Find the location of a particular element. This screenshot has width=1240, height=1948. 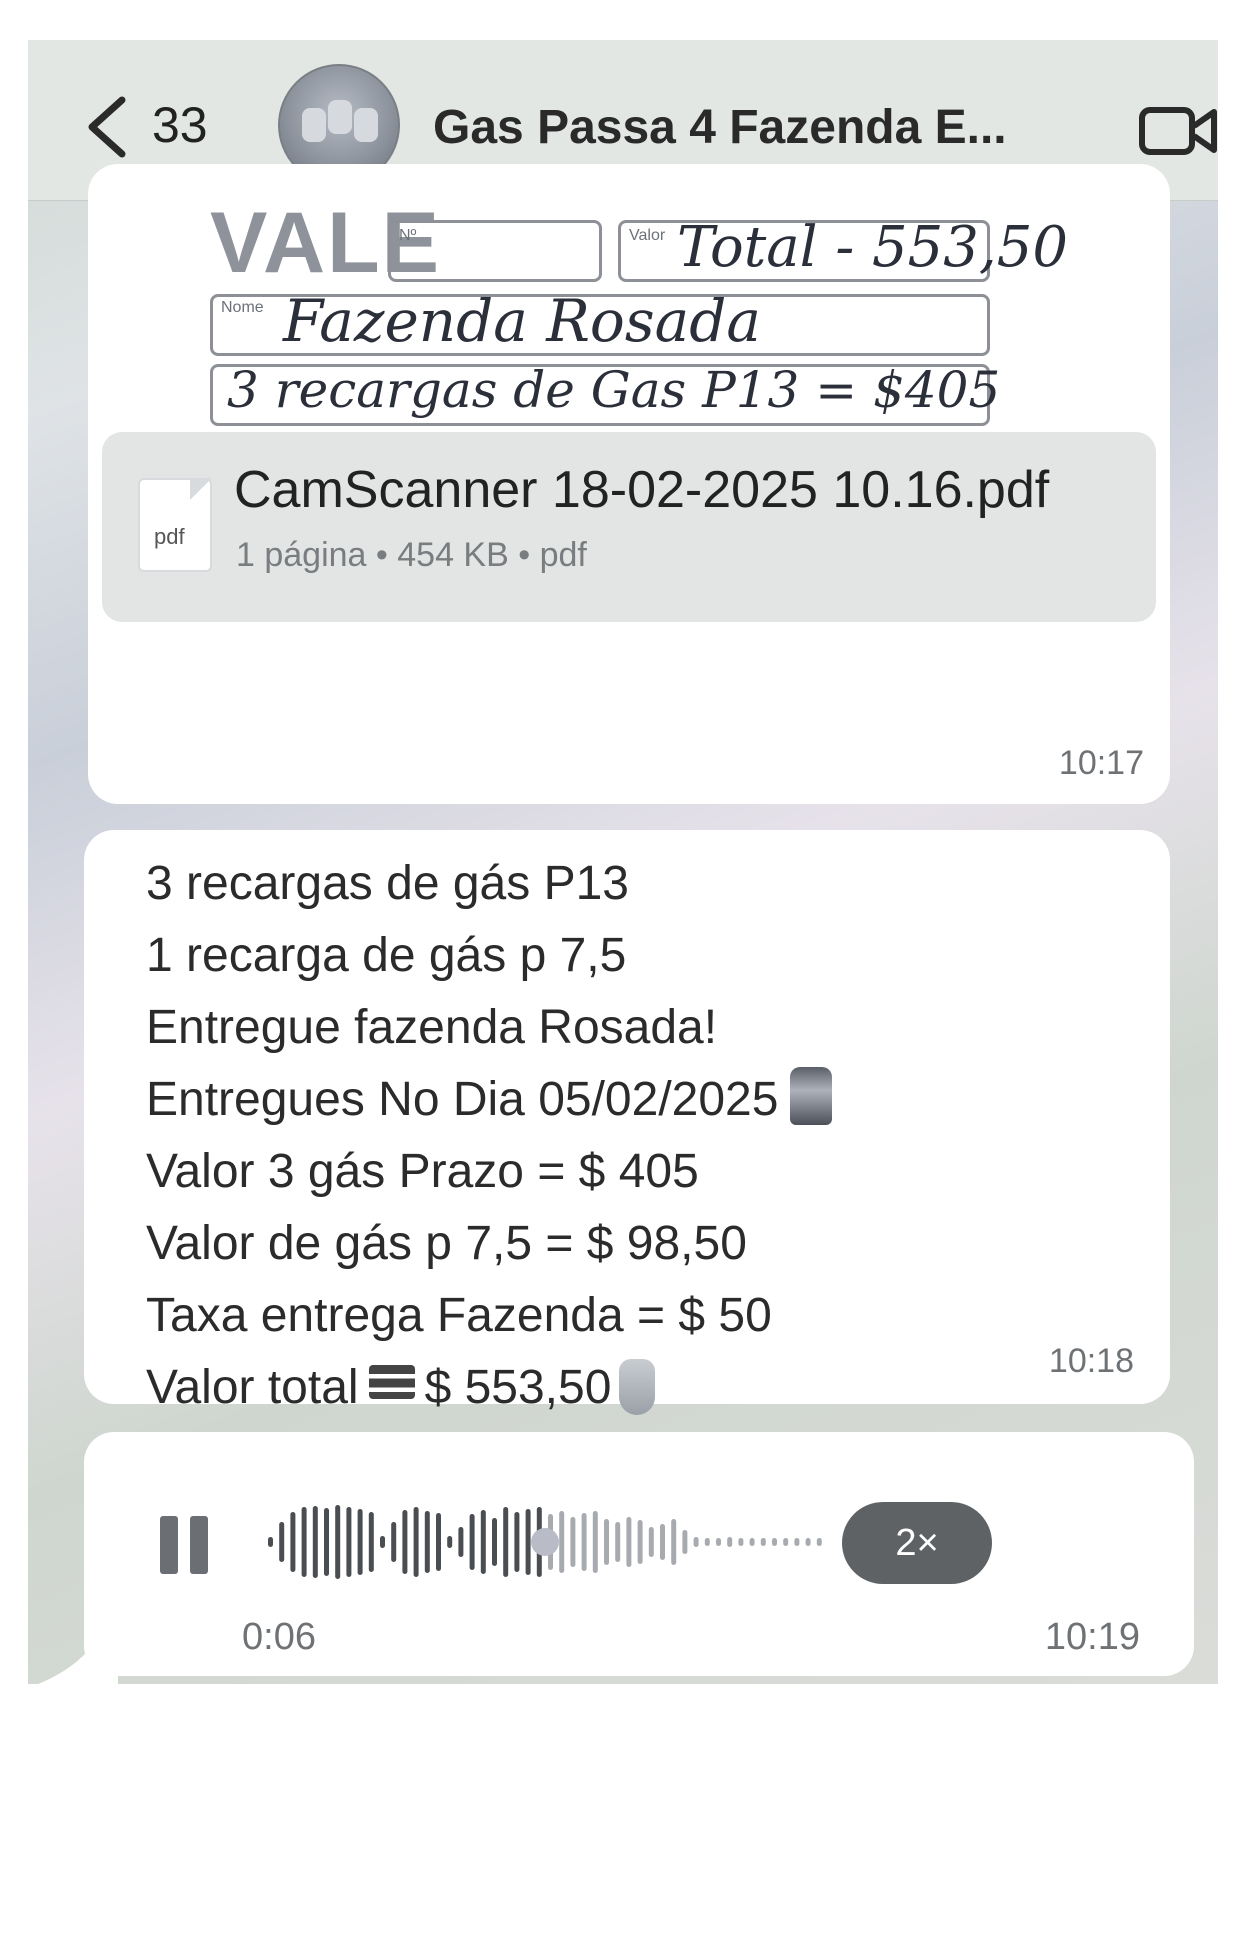

message-line: Valor total is located at coordinates (252, 1387).